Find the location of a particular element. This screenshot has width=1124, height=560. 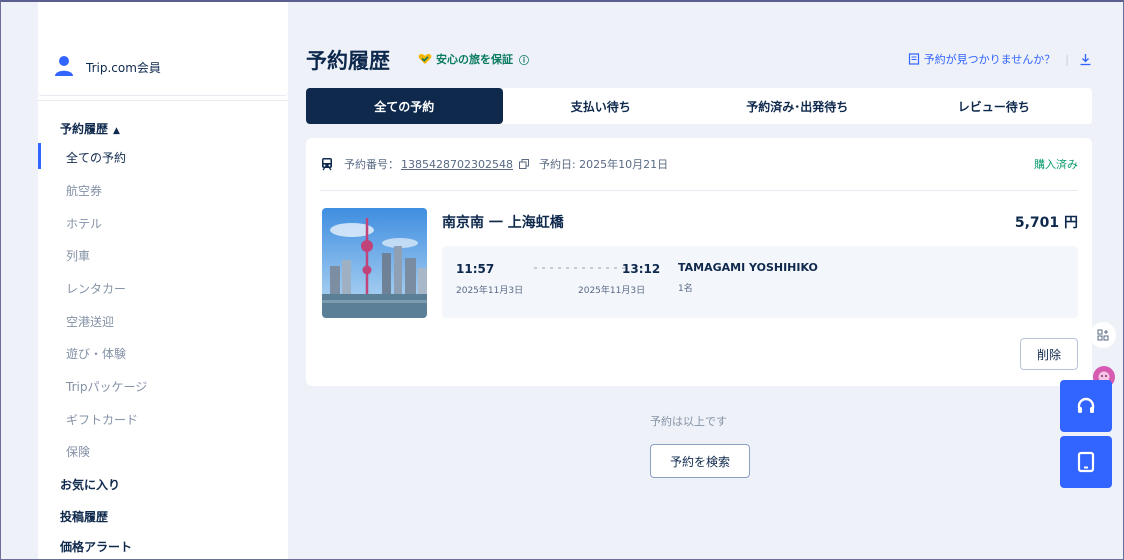

delete-button: 削除 is located at coordinates (1049, 354).